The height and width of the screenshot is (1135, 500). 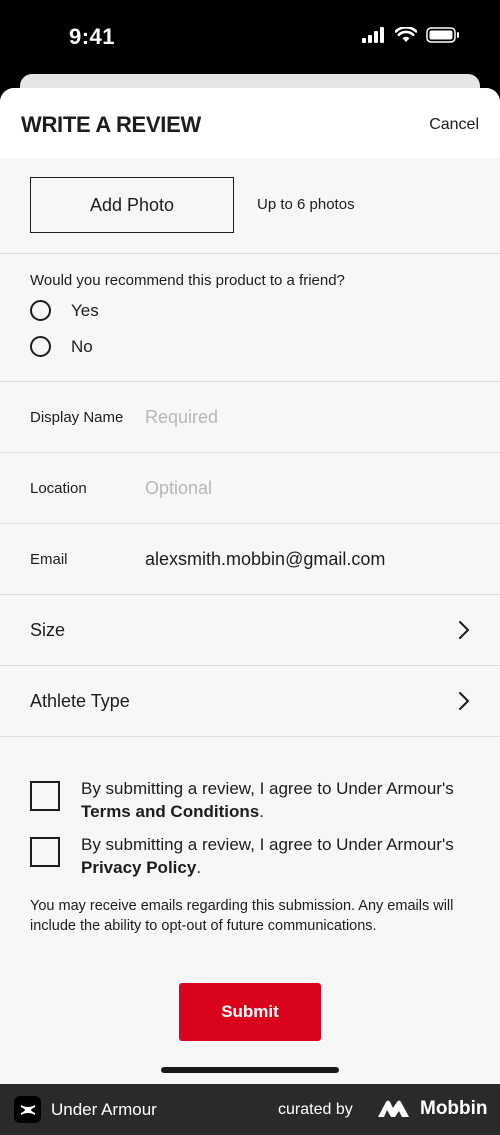 What do you see at coordinates (82, 346) in the screenshot?
I see `radio-label-no: No` at bounding box center [82, 346].